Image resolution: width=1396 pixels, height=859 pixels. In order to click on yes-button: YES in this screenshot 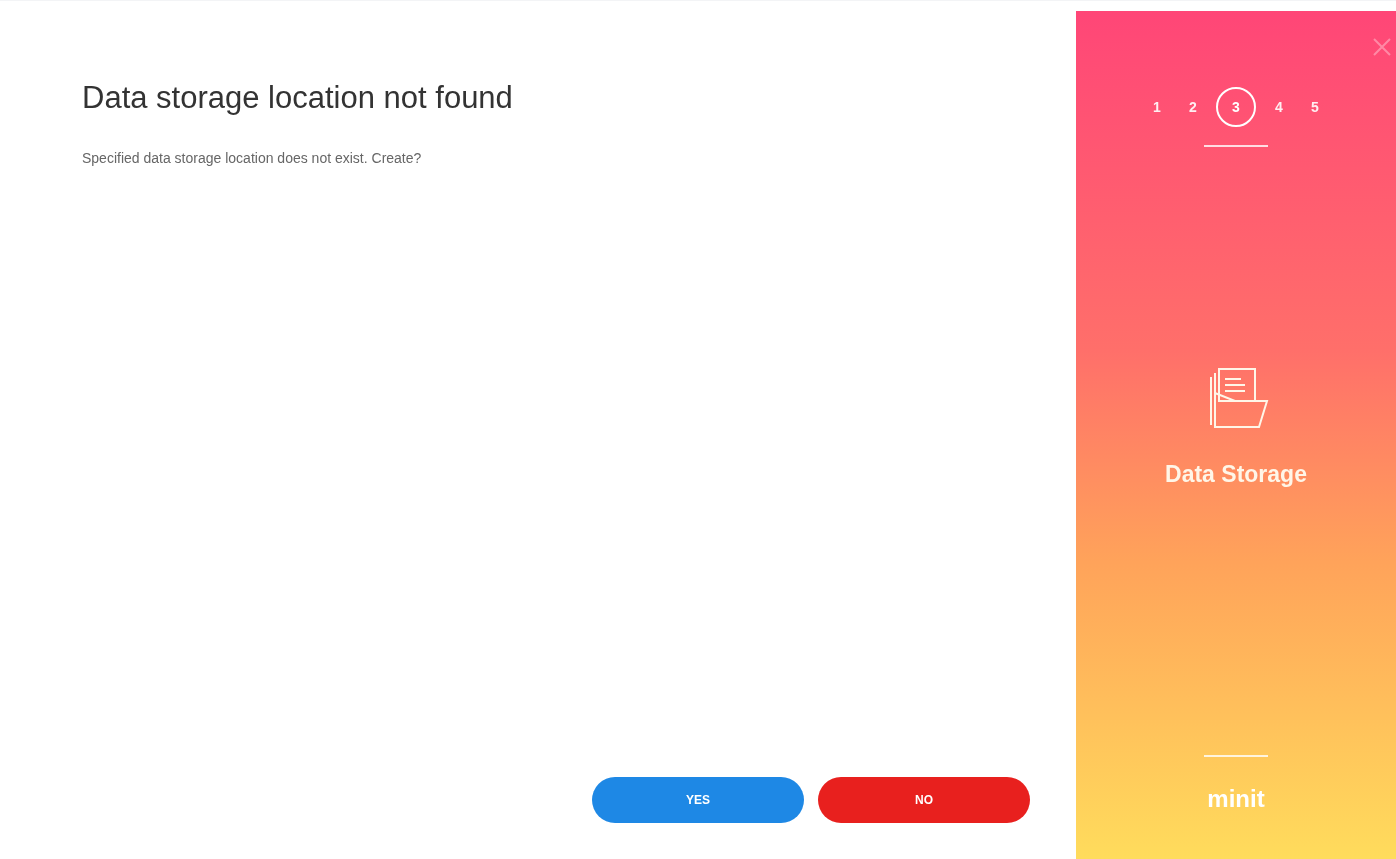, I will do `click(698, 800)`.